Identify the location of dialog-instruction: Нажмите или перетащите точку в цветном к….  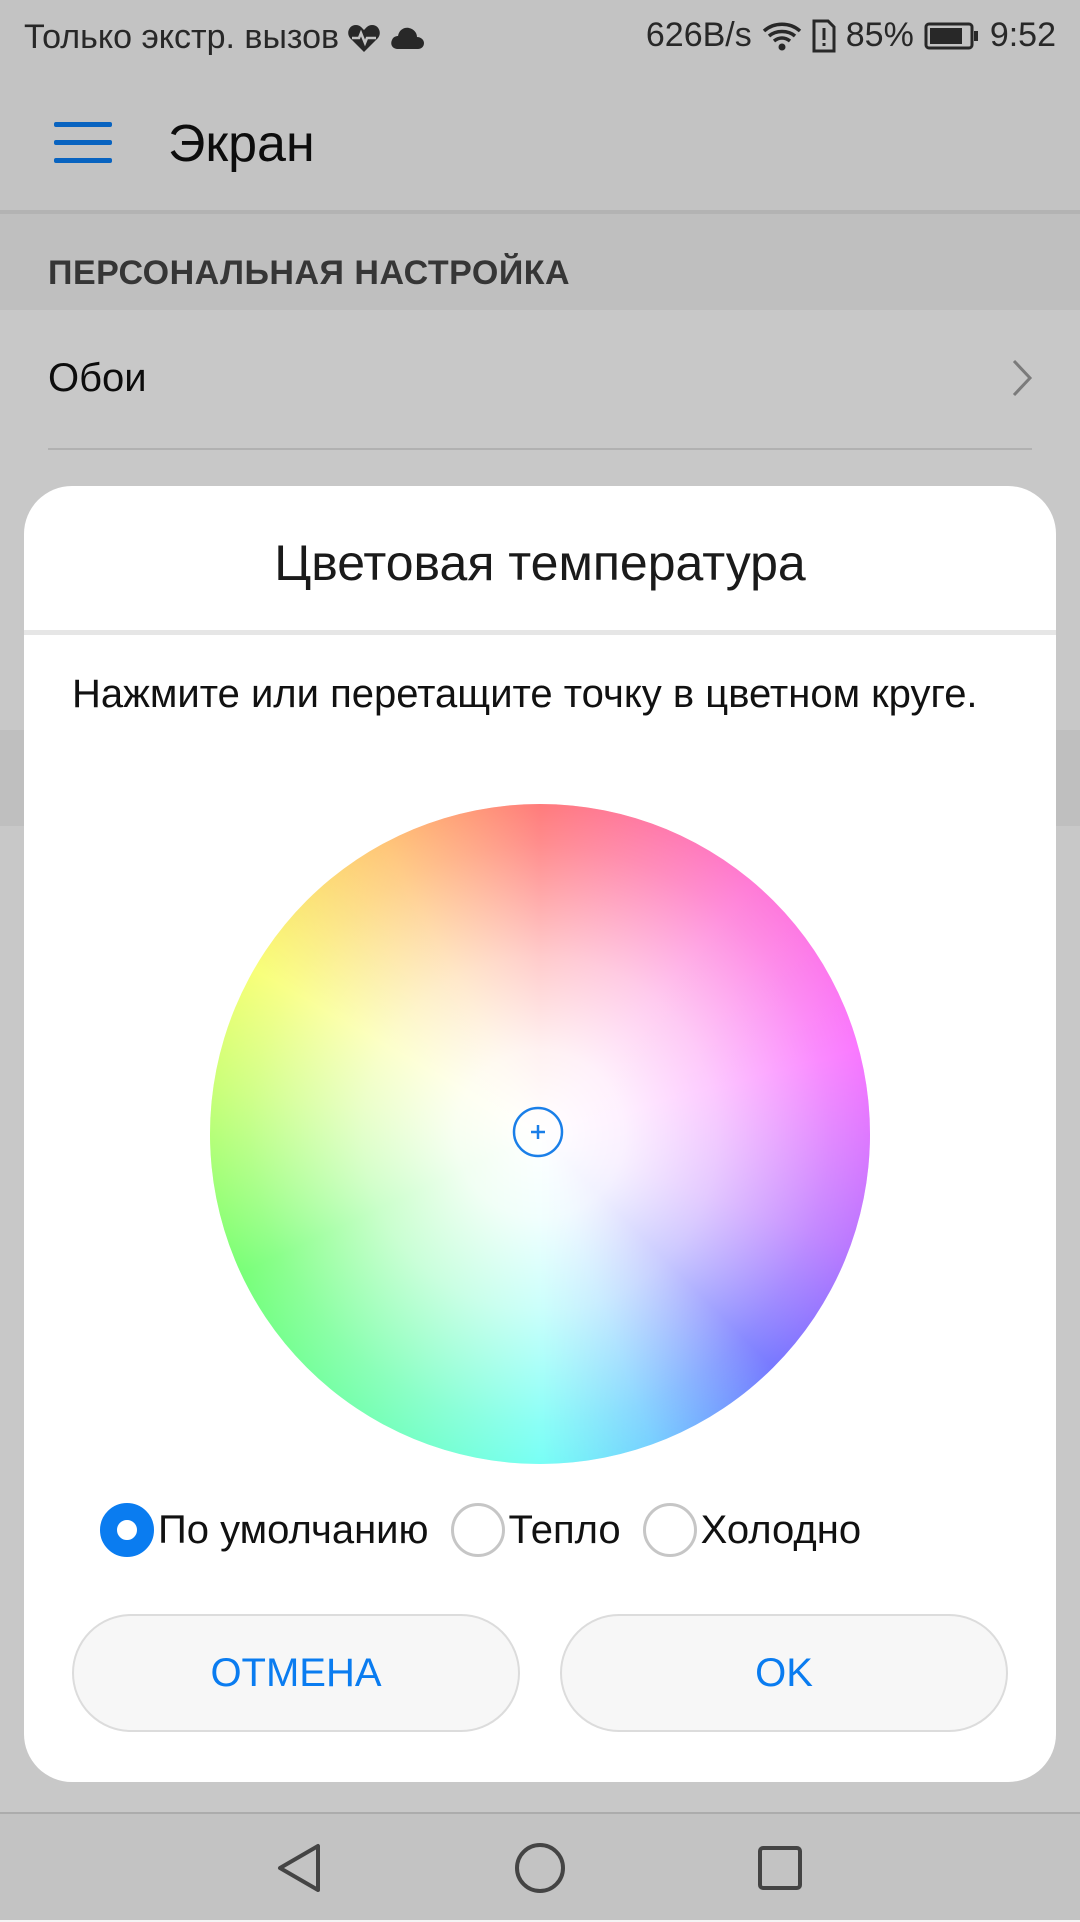
(525, 694).